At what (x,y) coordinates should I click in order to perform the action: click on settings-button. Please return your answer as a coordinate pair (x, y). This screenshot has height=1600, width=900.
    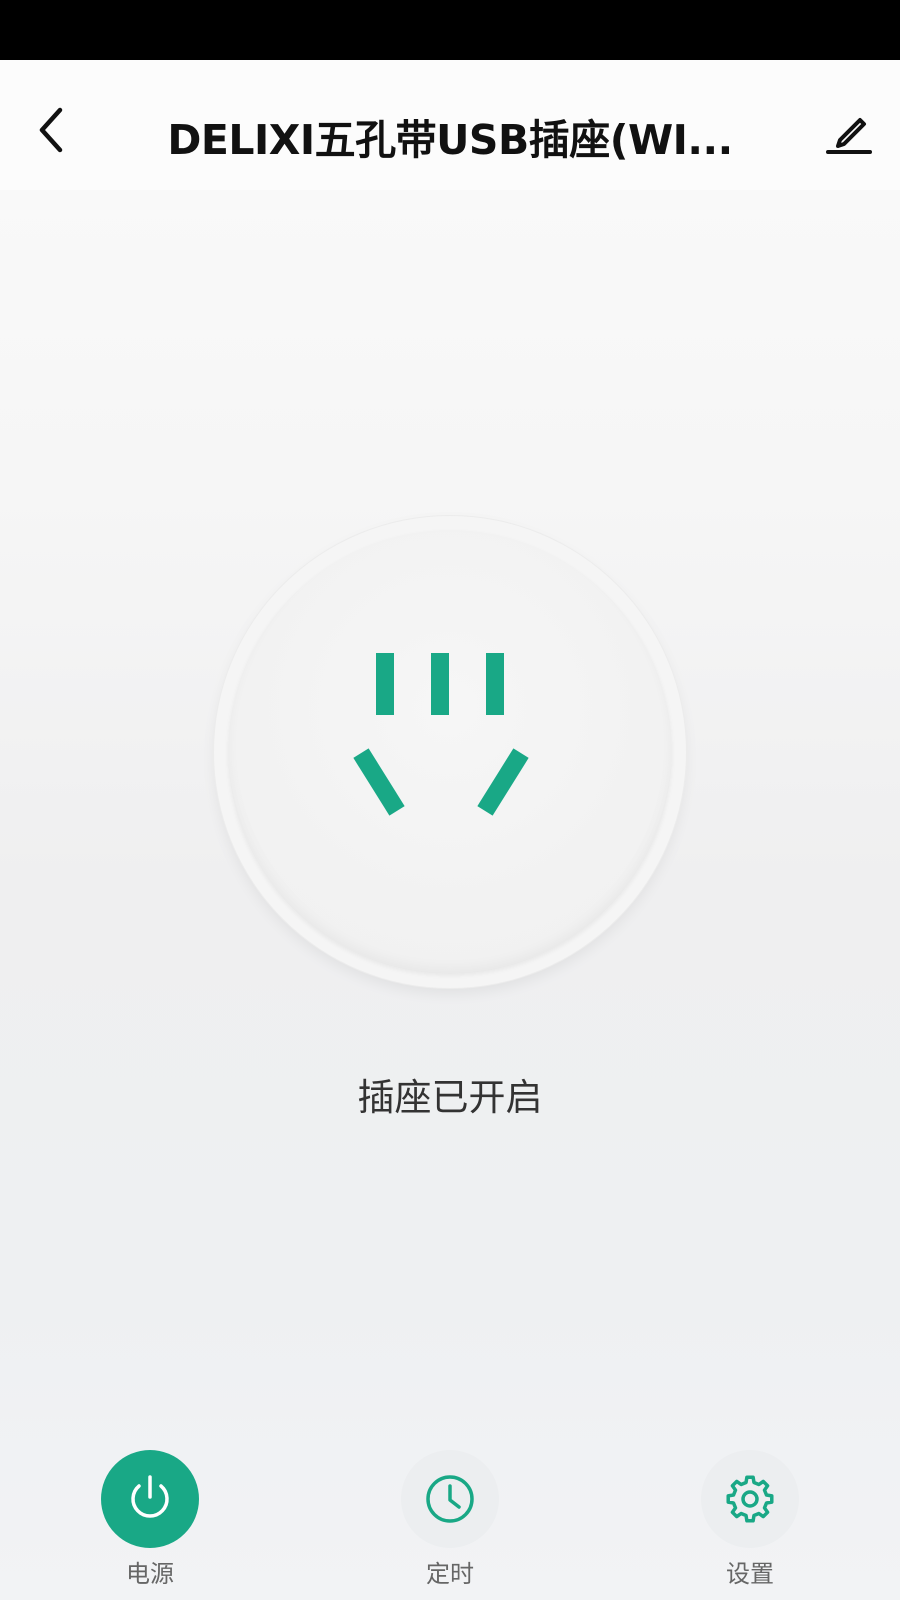
    Looking at the image, I should click on (750, 1499).